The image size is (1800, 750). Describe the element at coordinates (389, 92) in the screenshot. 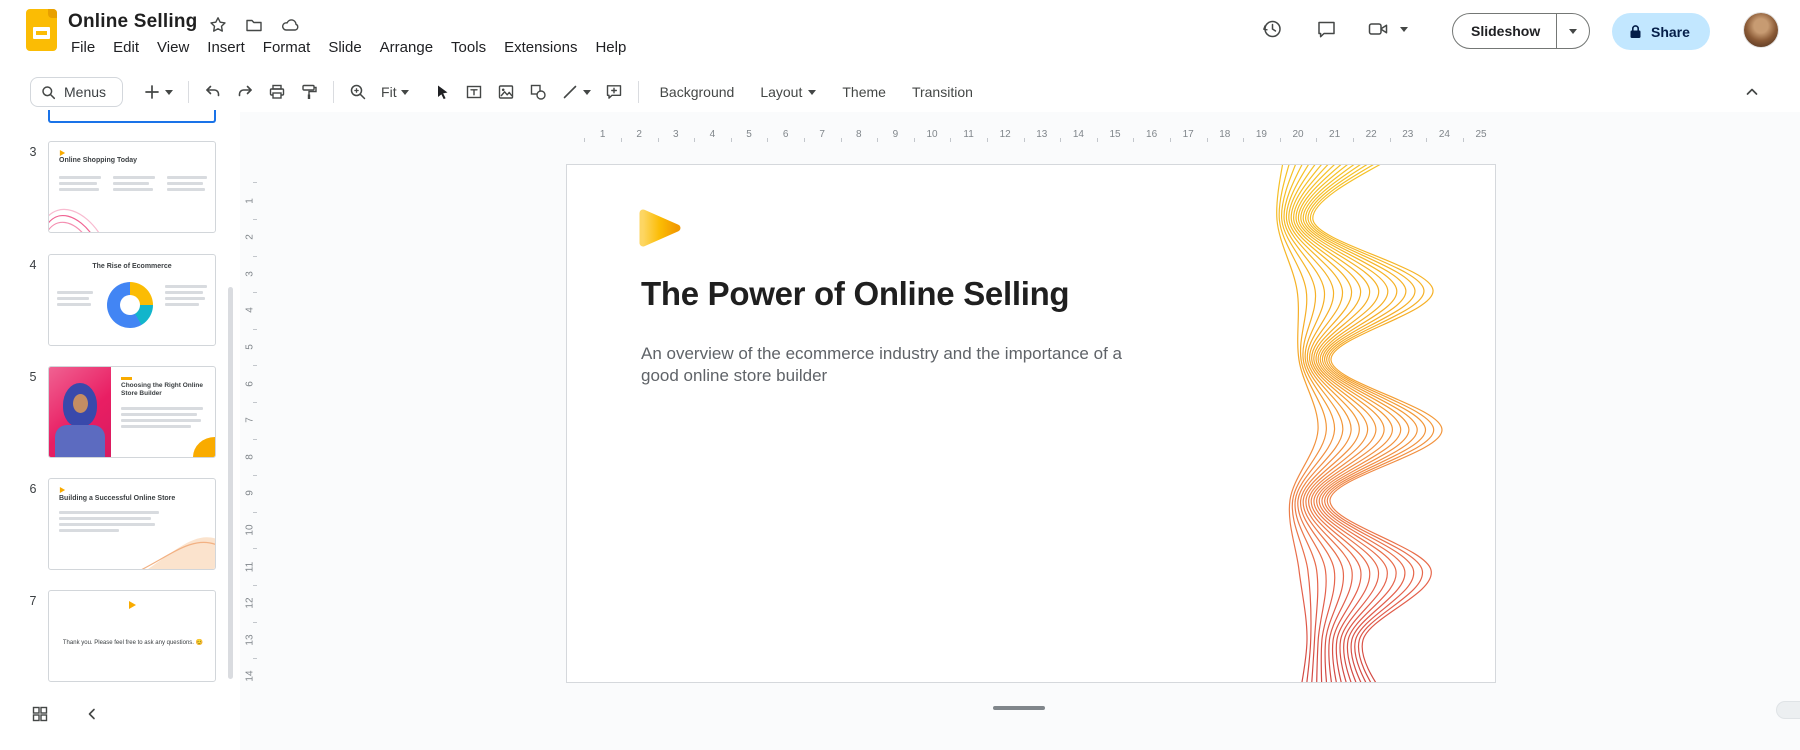

I see `zoom-value: Fit` at that location.